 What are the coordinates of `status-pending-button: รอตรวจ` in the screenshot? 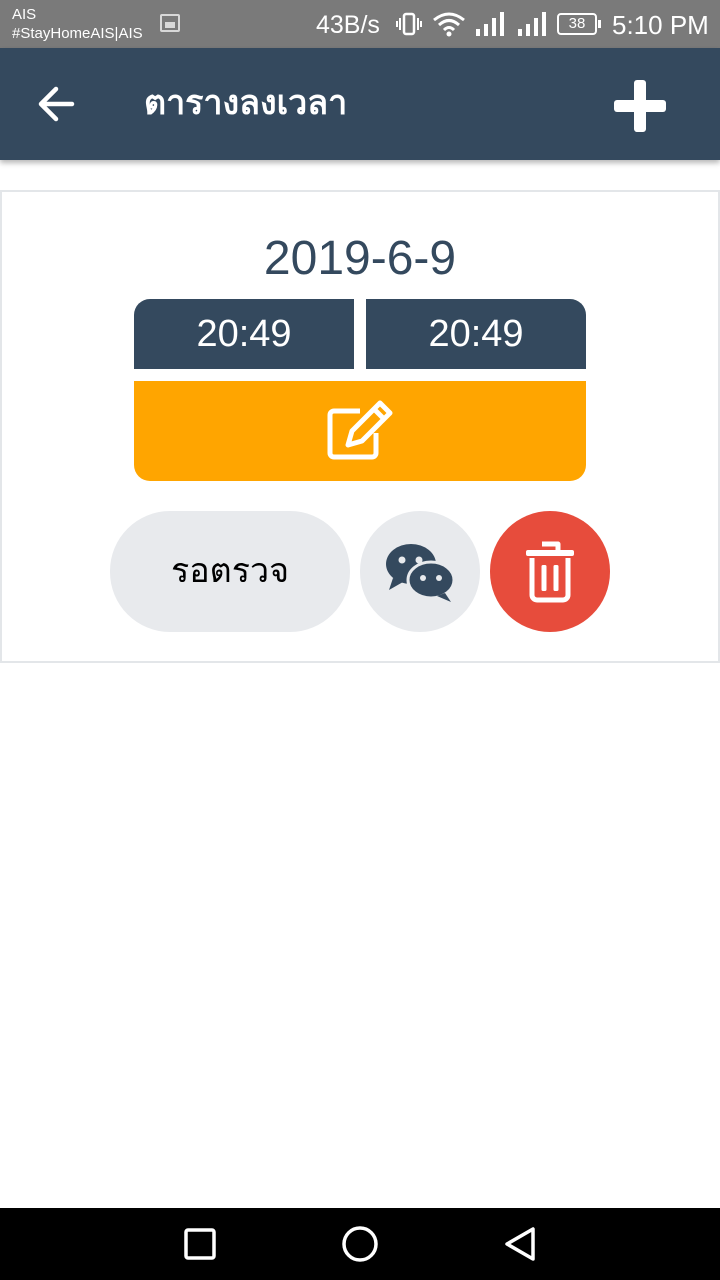 It's located at (230, 571).